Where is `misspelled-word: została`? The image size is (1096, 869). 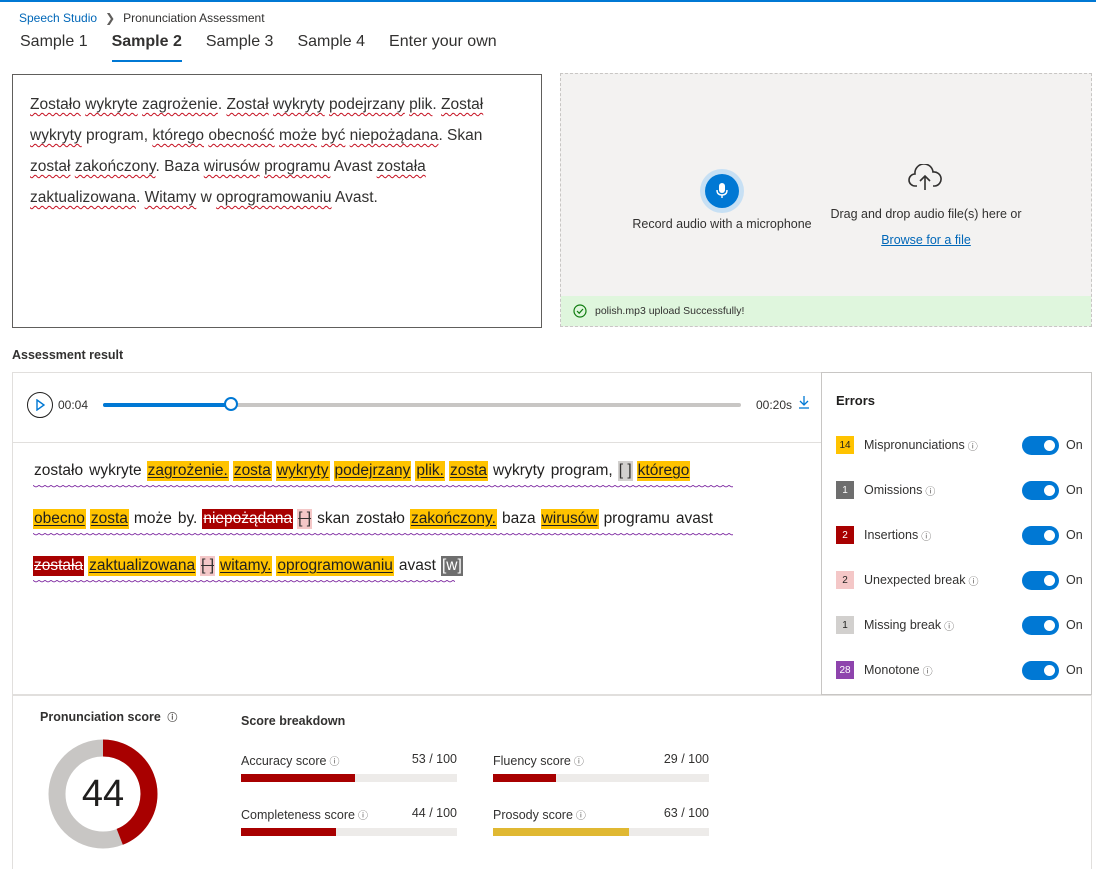
misspelled-word: została is located at coordinates (401, 166).